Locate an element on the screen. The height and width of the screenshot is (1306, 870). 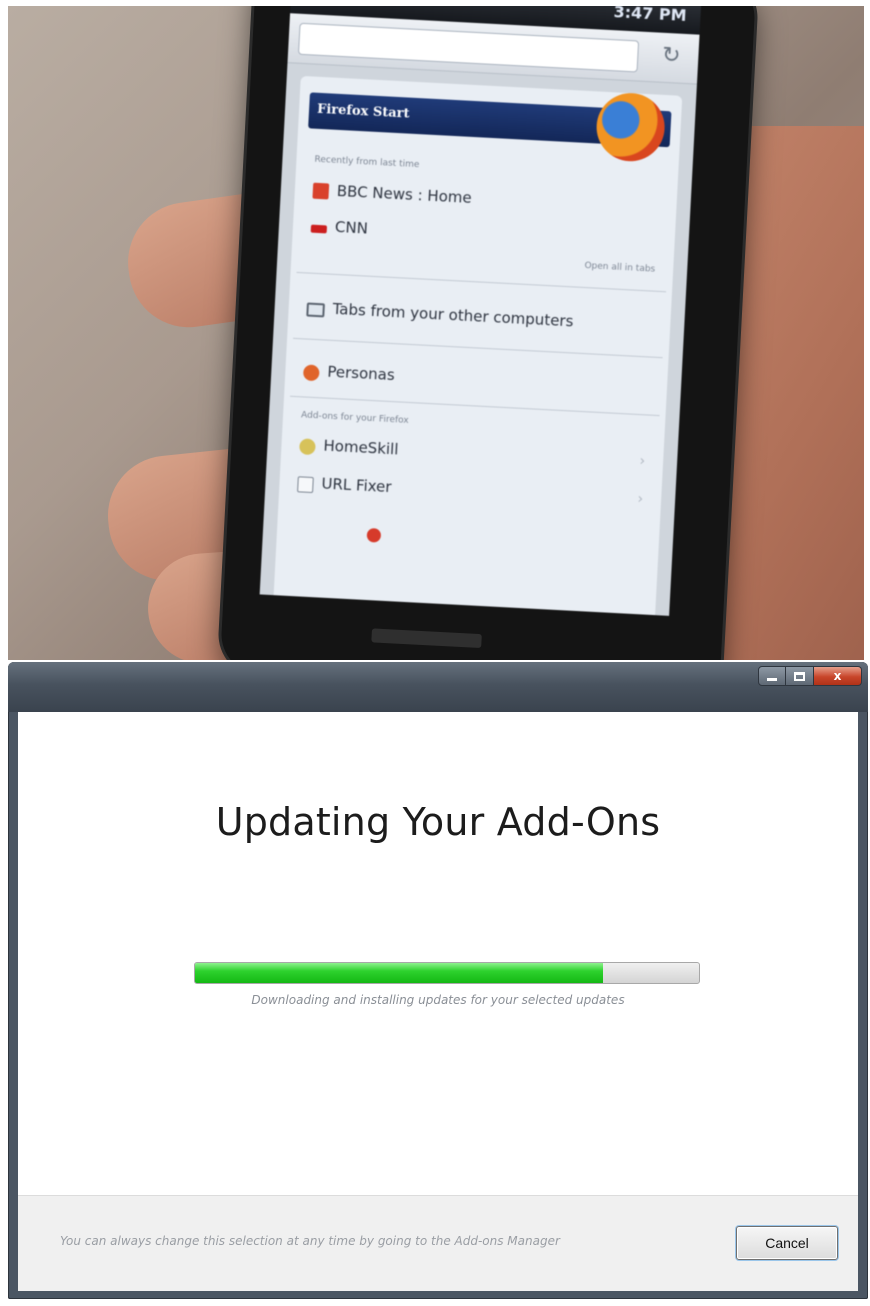
close-button: x is located at coordinates (838, 676).